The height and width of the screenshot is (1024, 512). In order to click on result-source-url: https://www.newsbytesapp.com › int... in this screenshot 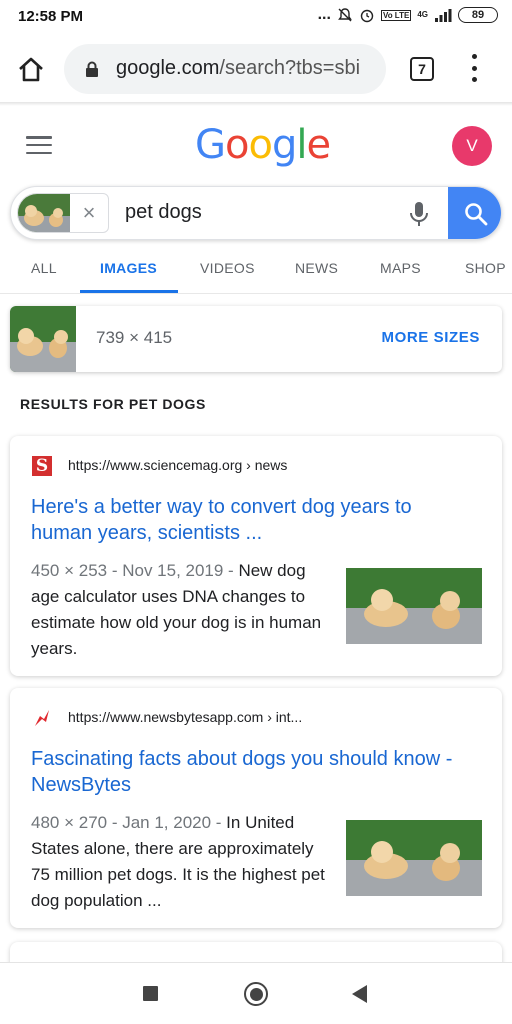, I will do `click(185, 717)`.